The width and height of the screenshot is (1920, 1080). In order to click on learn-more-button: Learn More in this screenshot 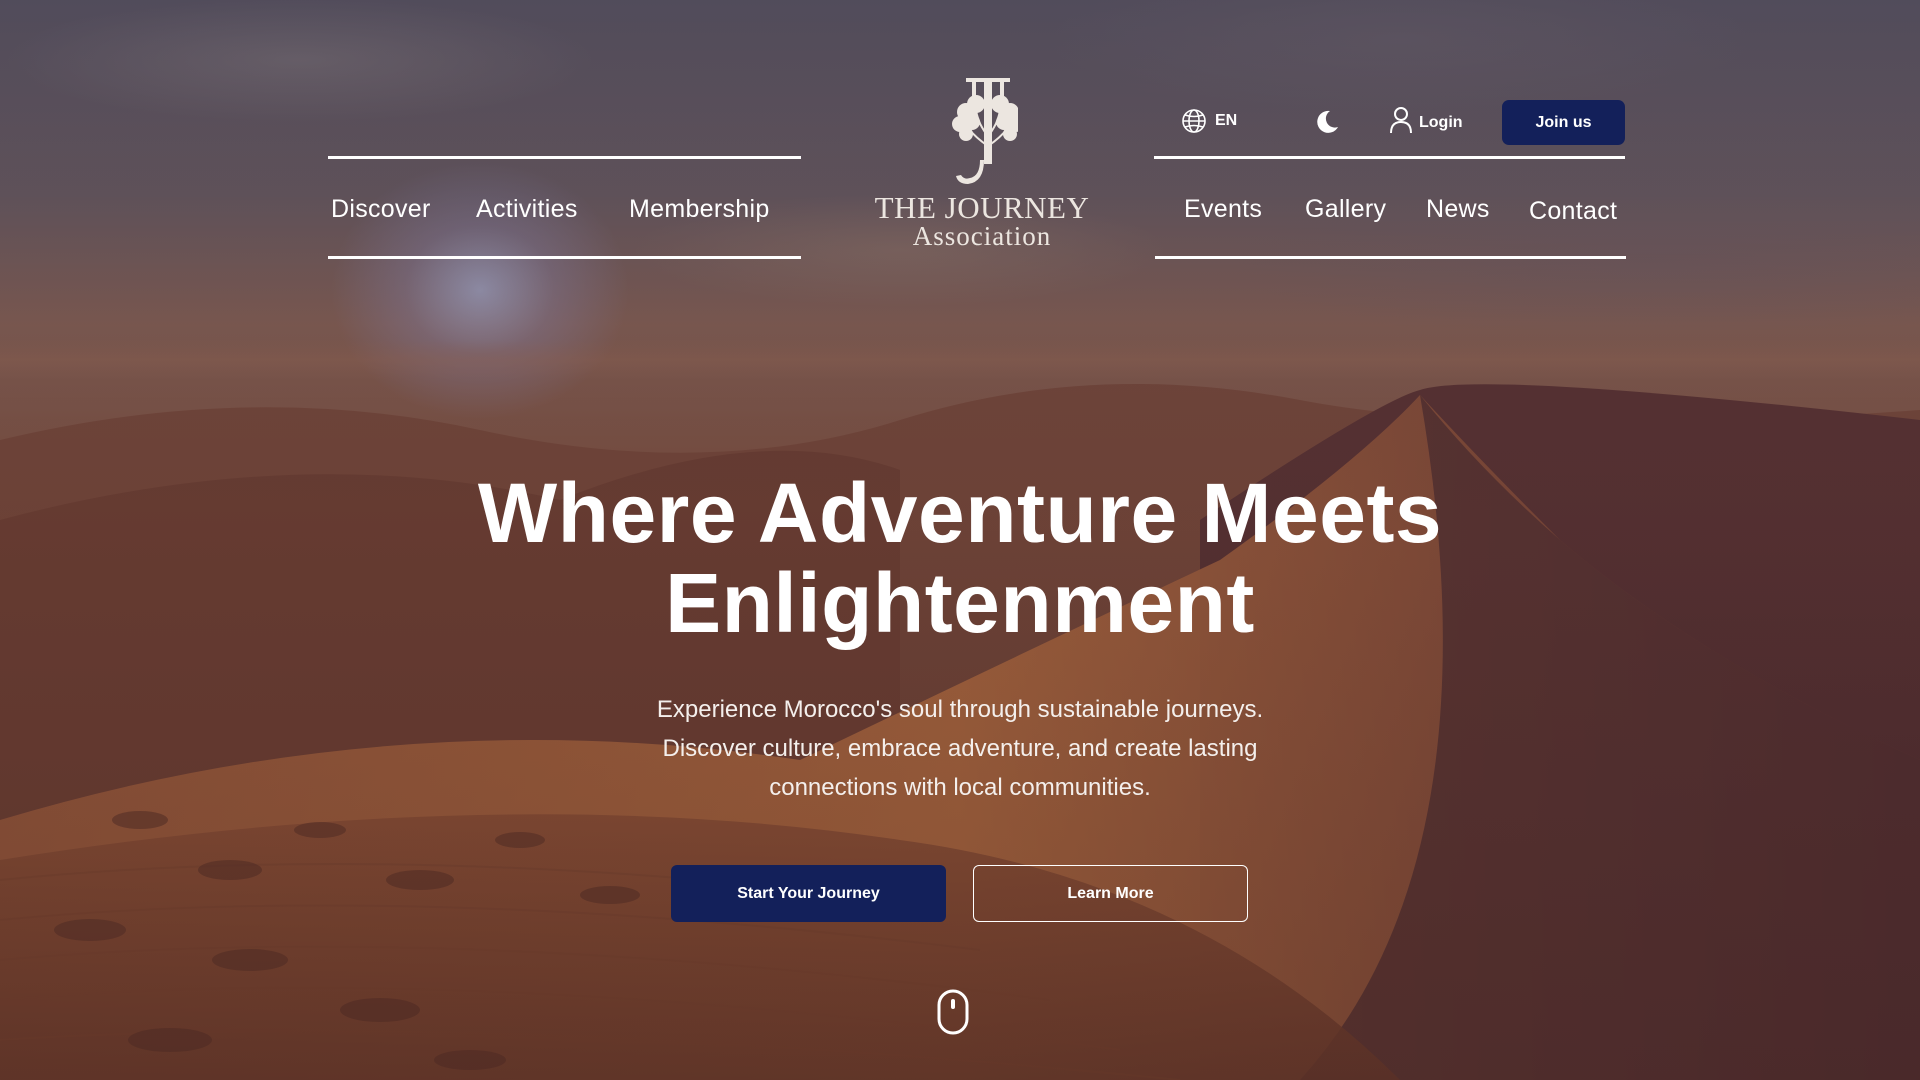, I will do `click(1110, 893)`.